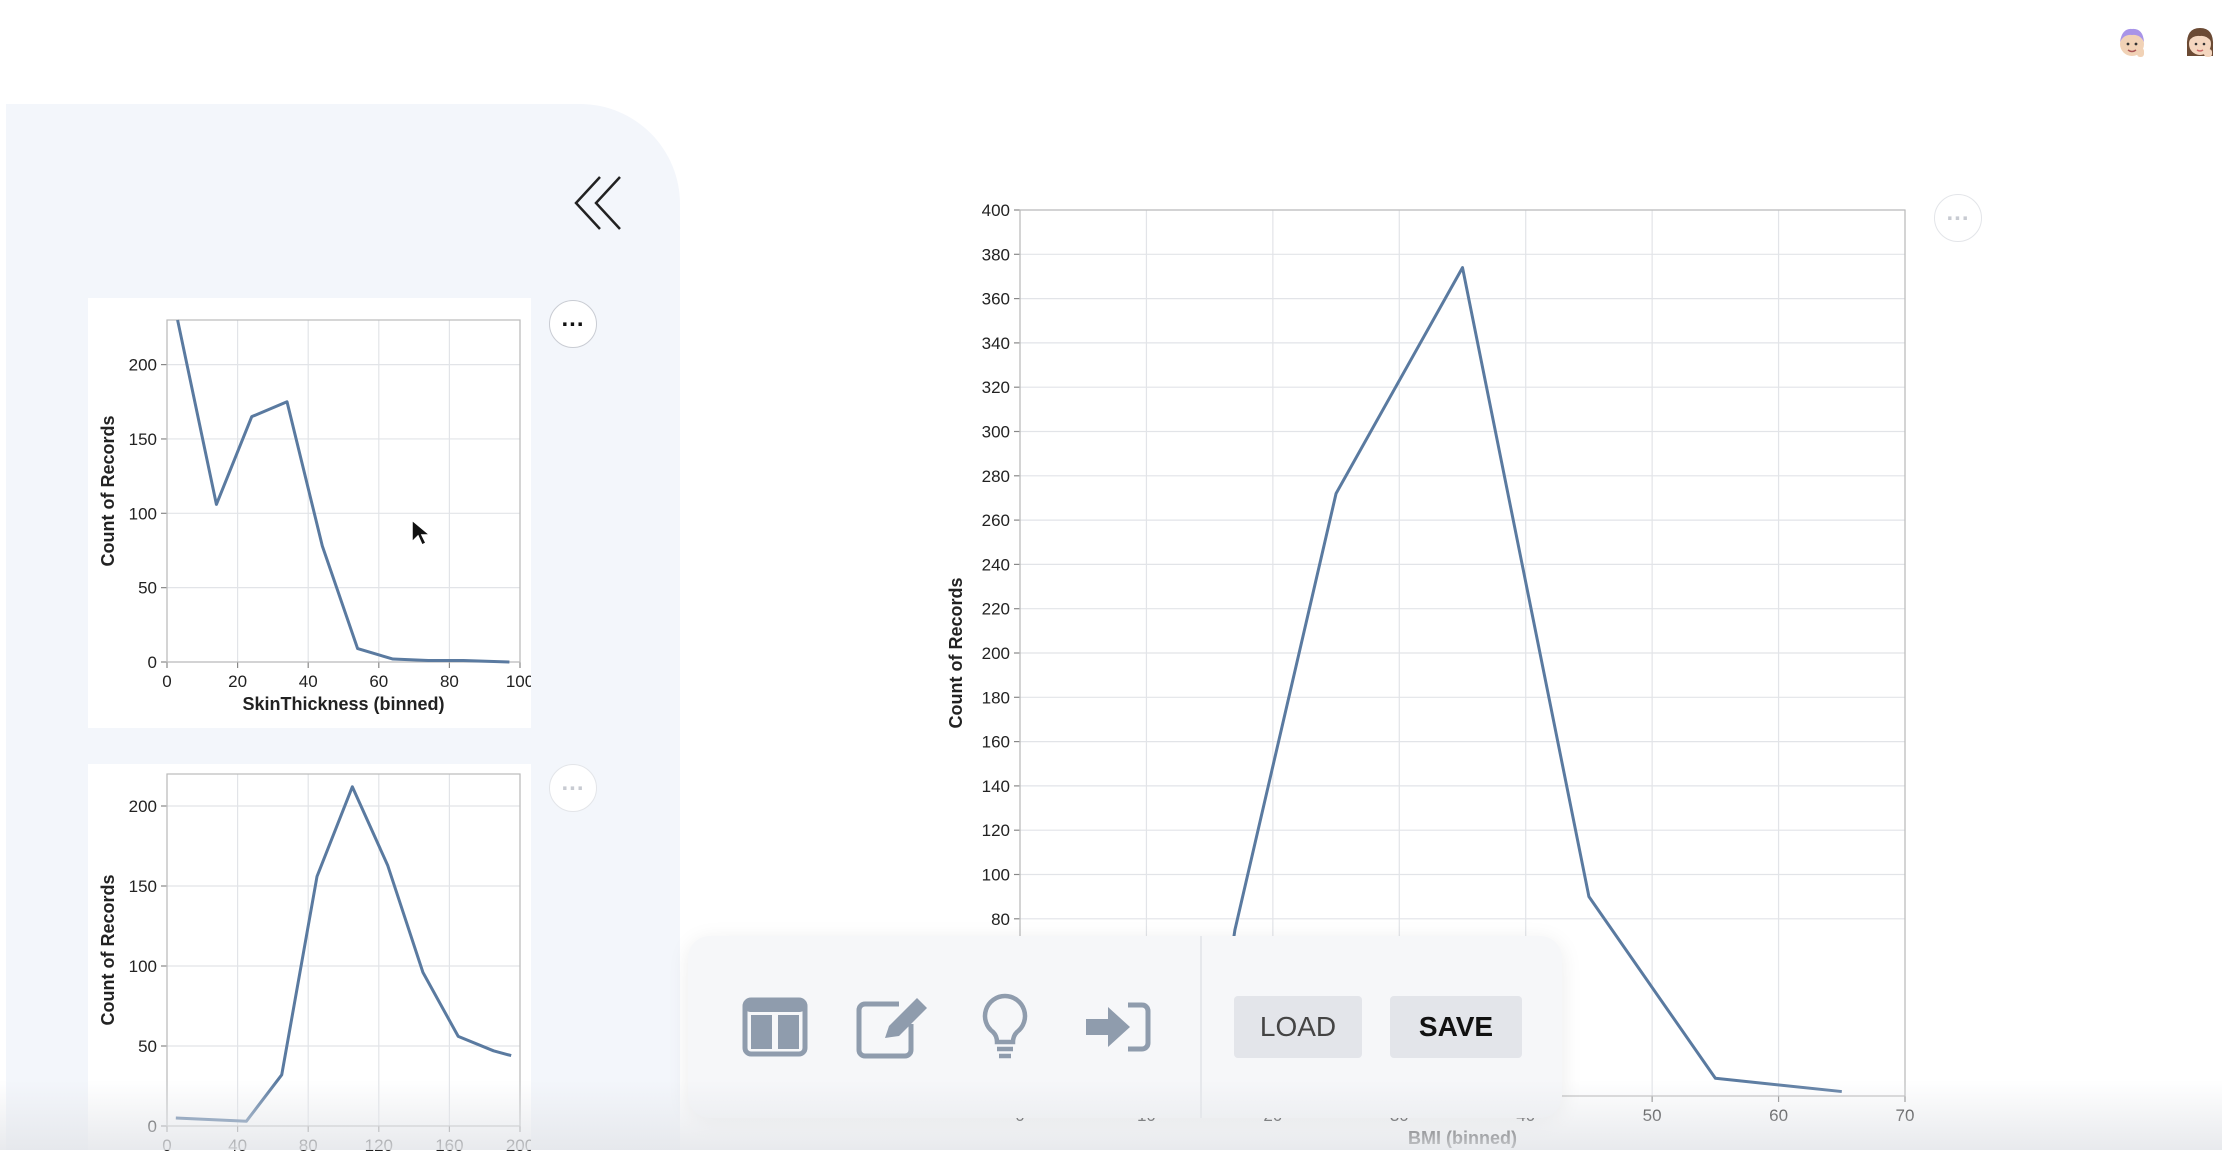 This screenshot has height=1169, width=2222. What do you see at coordinates (996, 299) in the screenshot?
I see `y-tick-label: 360` at bounding box center [996, 299].